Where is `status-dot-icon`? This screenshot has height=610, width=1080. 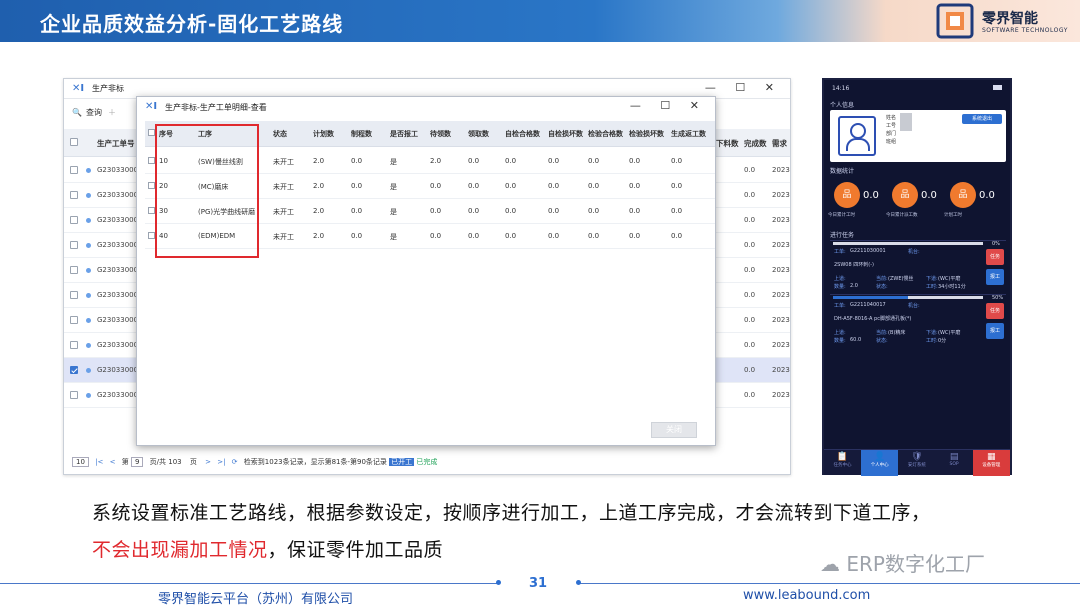 status-dot-icon is located at coordinates (88, 345).